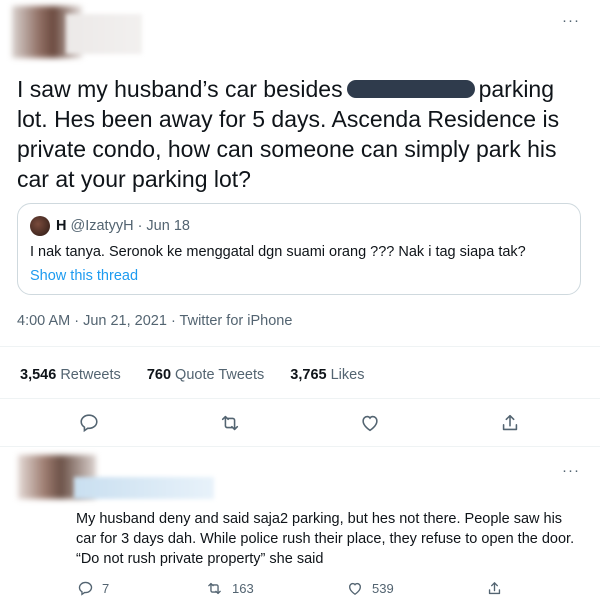 This screenshot has height=599, width=600. What do you see at coordinates (61, 226) in the screenshot?
I see `quoted-name: H` at bounding box center [61, 226].